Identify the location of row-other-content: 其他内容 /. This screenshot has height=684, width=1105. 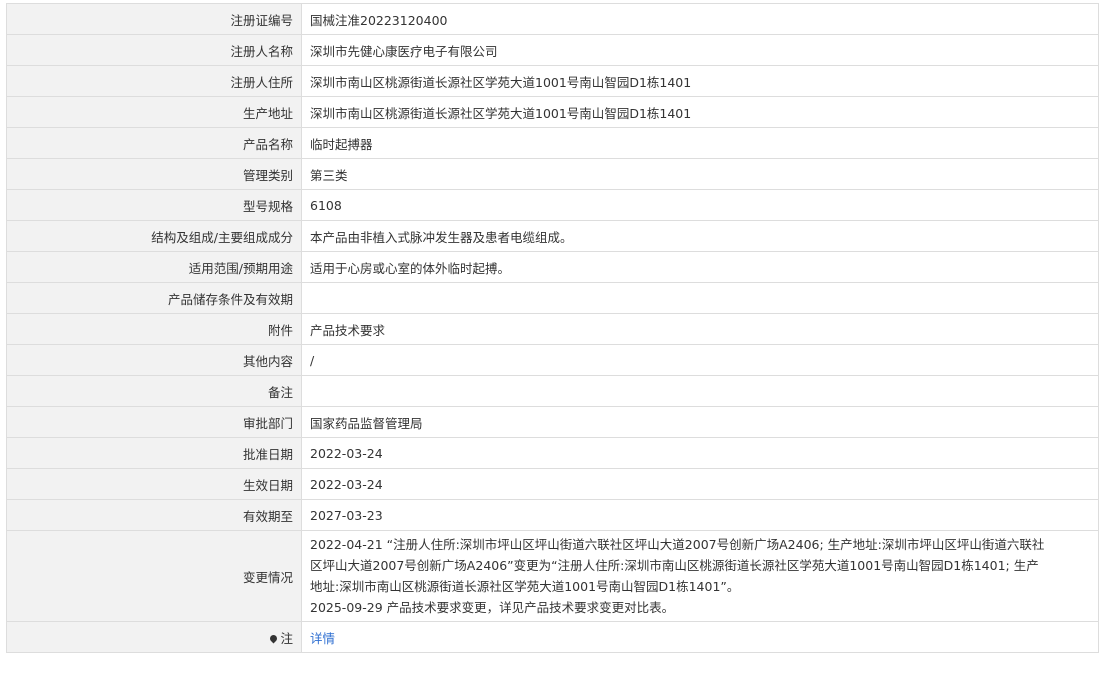
(552, 360).